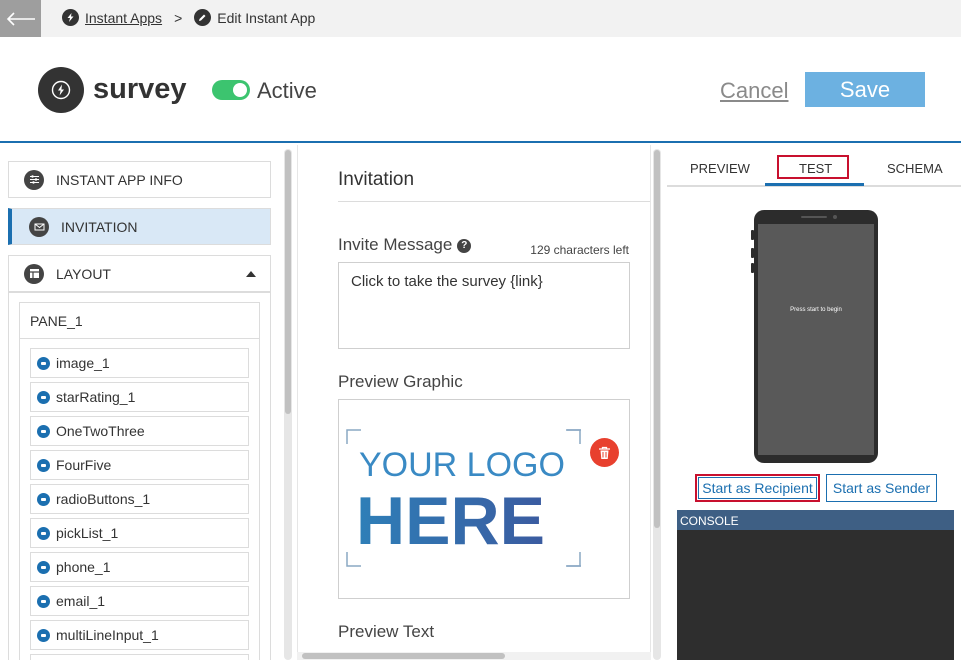  I want to click on console-header: CONSOLE, so click(815, 520).